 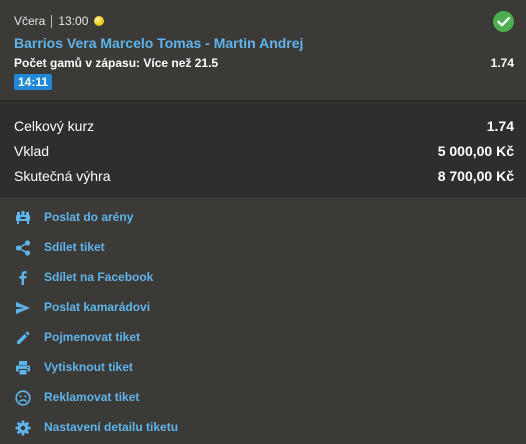 I want to click on claim-ticket-label: Reklamovat tiket, so click(x=92, y=397).